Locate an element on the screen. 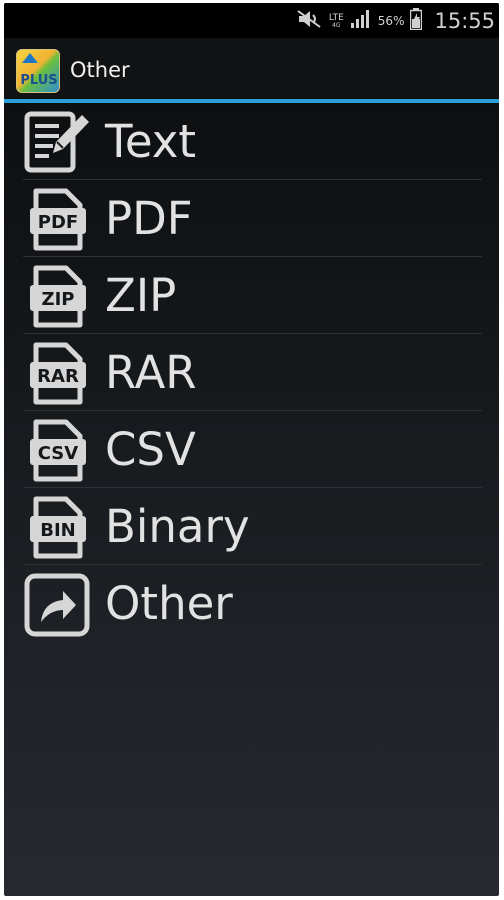 Image resolution: width=504 pixels, height=900 pixels. zip-file-icon: ZIP is located at coordinates (57, 297).